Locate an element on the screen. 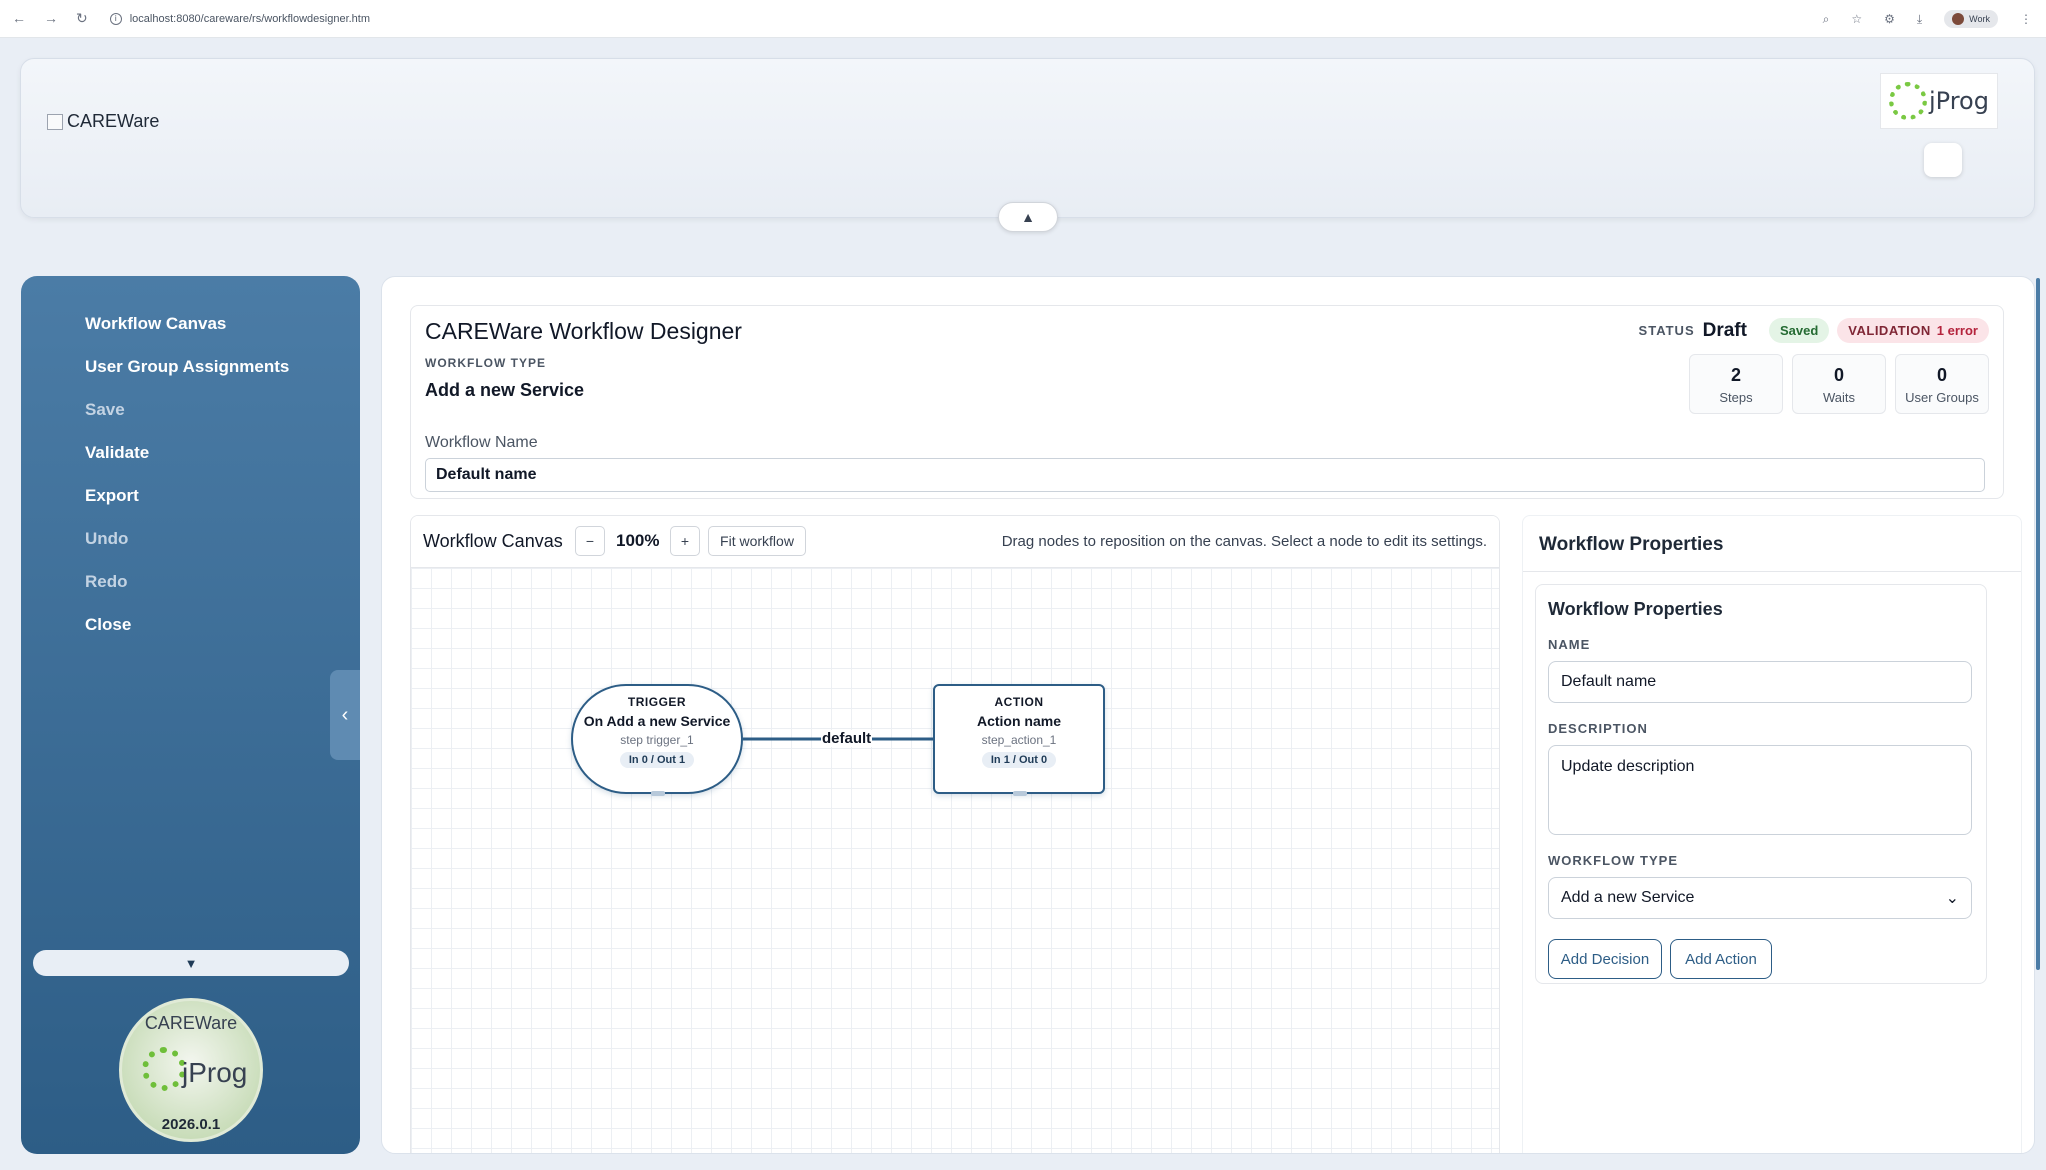  version-label: 2026.0.1 is located at coordinates (191, 1124).